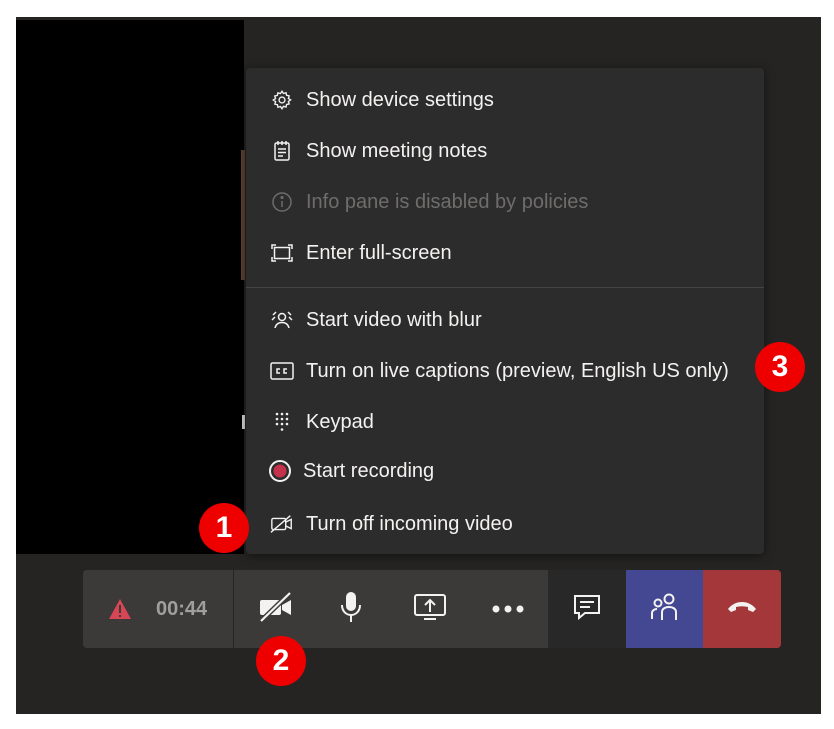 This screenshot has height=729, width=834. Describe the element at coordinates (182, 609) in the screenshot. I see `call-timer: 00:44` at that location.